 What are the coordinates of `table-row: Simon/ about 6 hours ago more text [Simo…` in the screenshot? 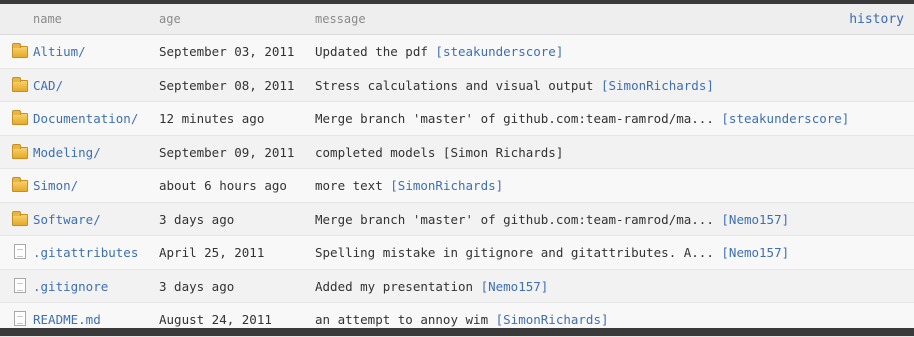 It's located at (457, 186).